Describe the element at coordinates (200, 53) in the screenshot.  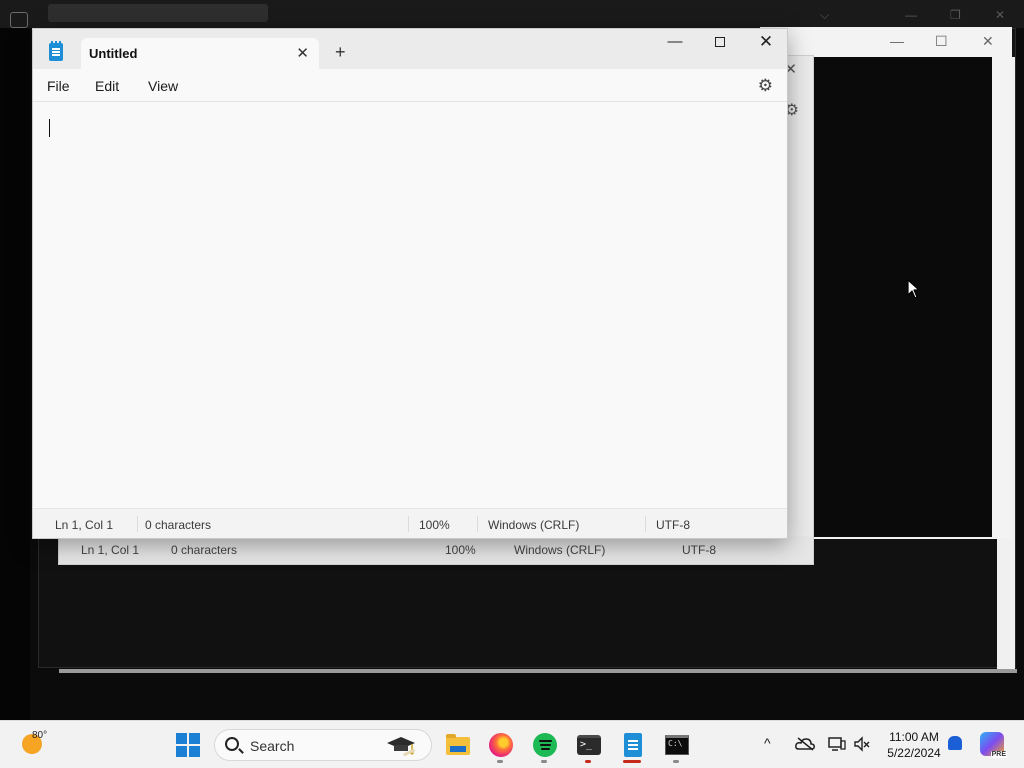
I see `tab-untitled: Untitled ✕` at that location.